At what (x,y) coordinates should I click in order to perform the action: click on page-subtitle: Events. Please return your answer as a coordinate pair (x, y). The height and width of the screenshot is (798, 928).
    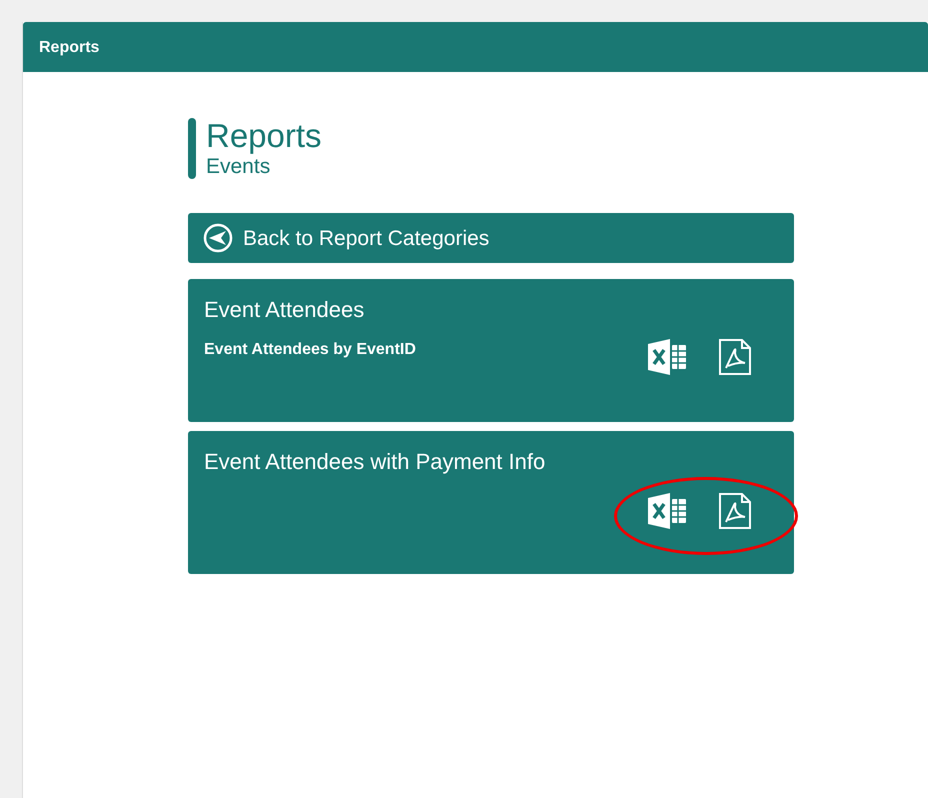
    Looking at the image, I should click on (239, 167).